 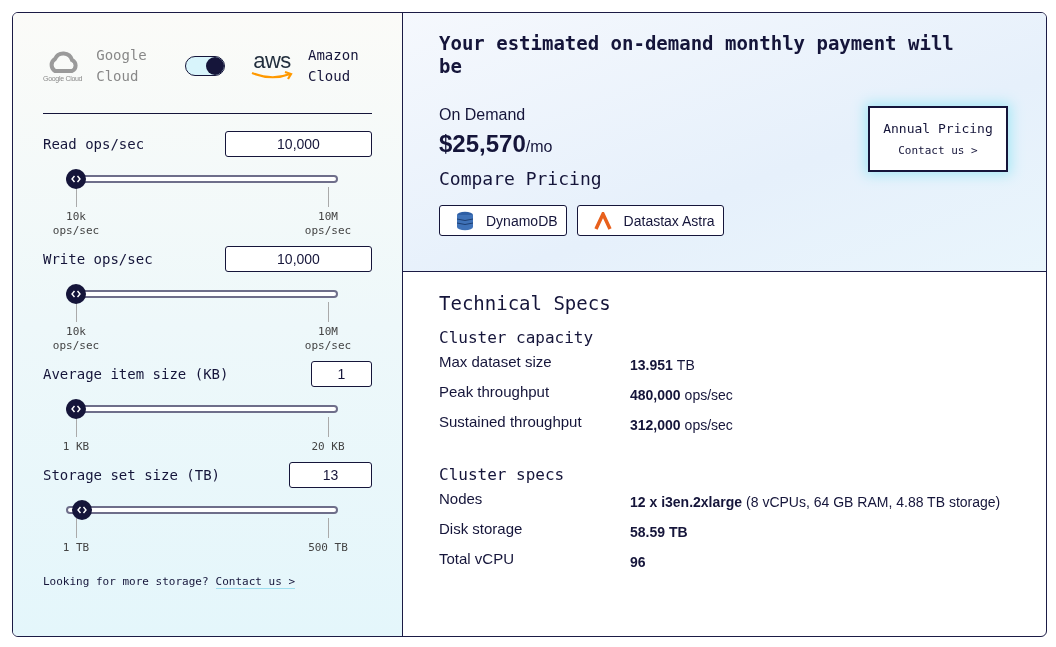 What do you see at coordinates (503, 220) in the screenshot?
I see `compare-button: DynamoDB` at bounding box center [503, 220].